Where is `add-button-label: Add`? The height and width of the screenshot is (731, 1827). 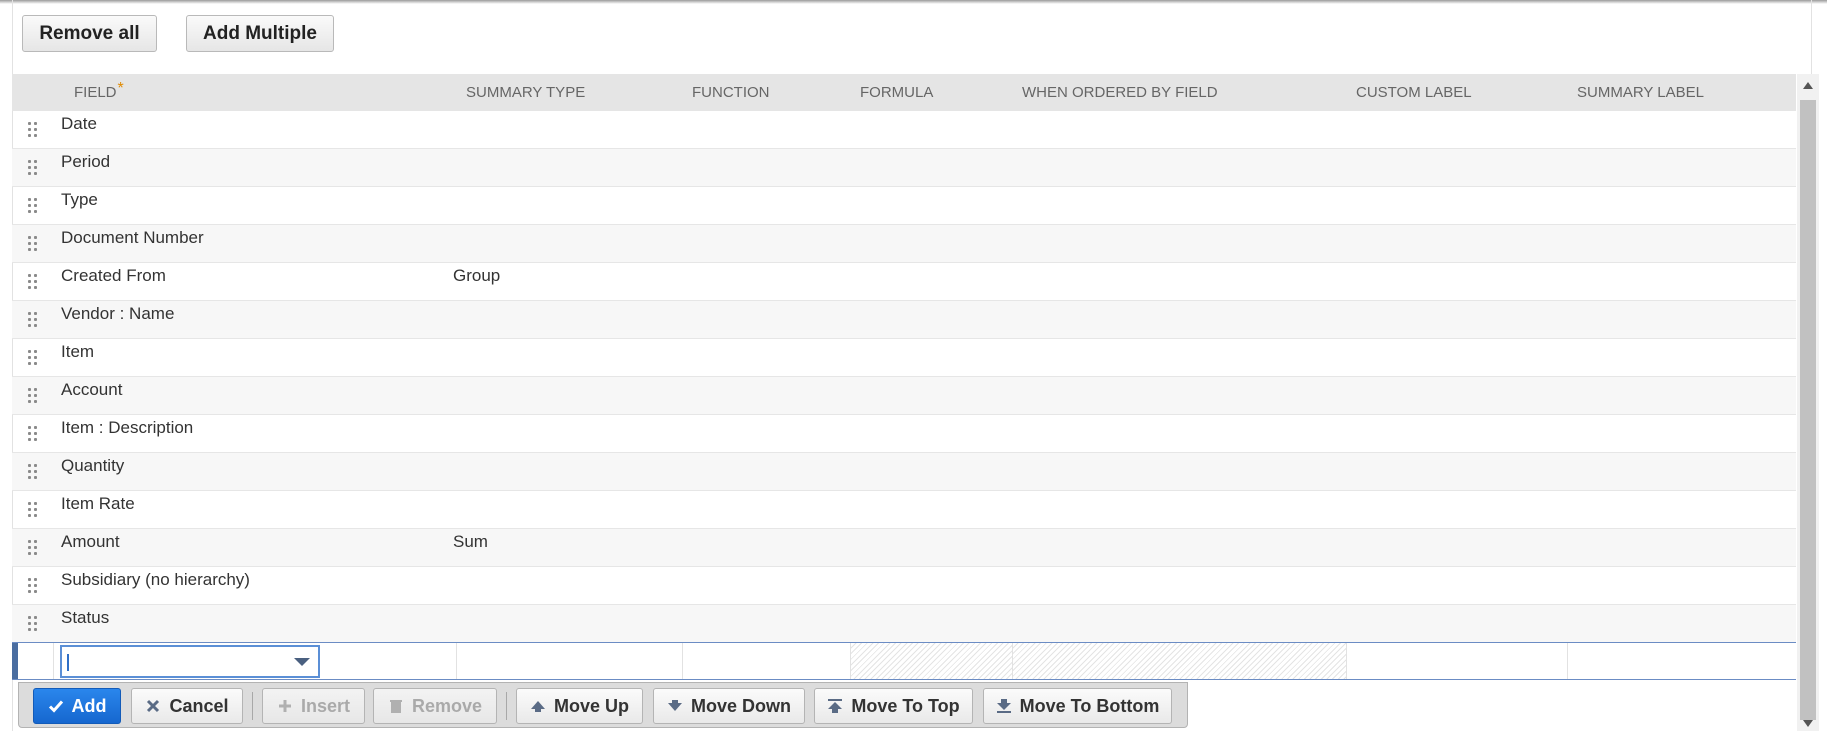 add-button-label: Add is located at coordinates (89, 705).